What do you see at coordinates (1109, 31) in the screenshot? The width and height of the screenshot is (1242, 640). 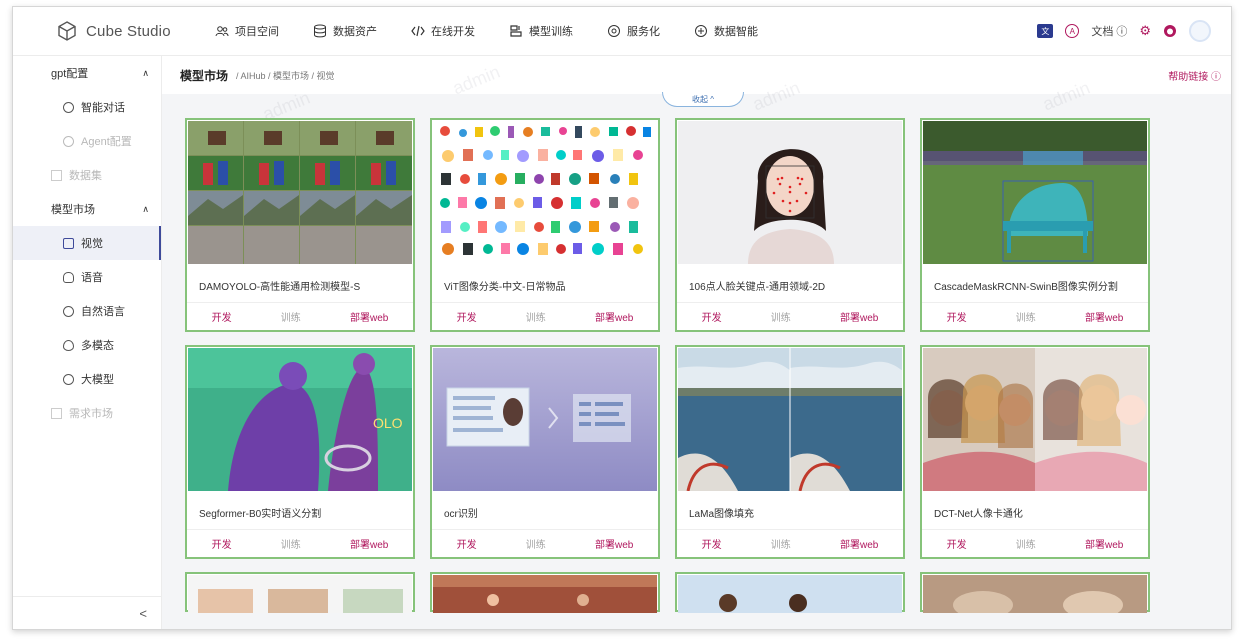 I see `docs-link: 文档 ⓘ` at bounding box center [1109, 31].